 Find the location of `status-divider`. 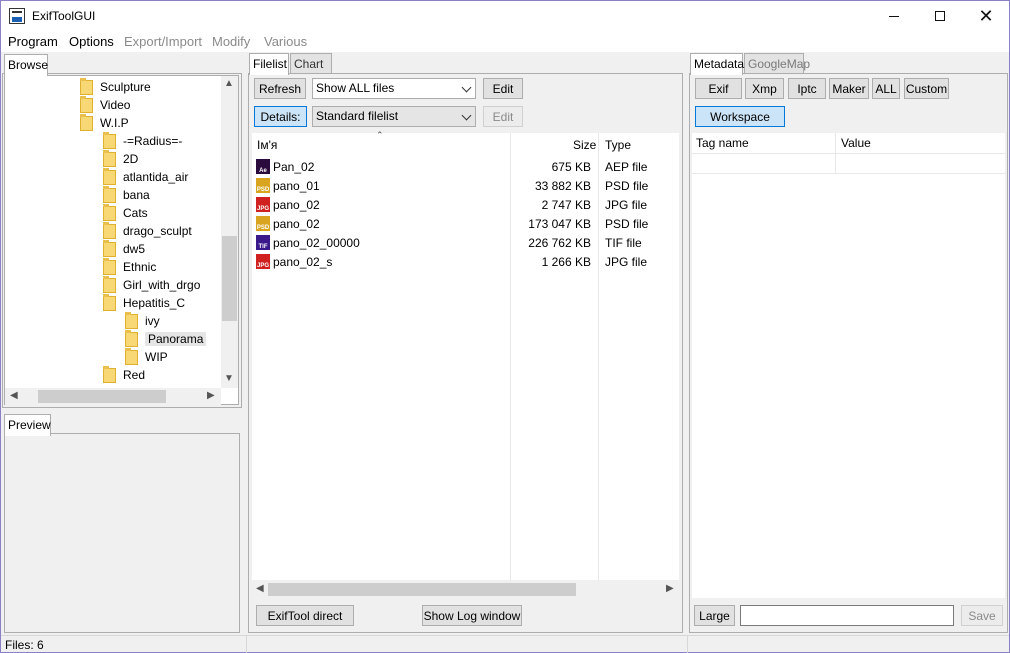

status-divider is located at coordinates (687, 644).